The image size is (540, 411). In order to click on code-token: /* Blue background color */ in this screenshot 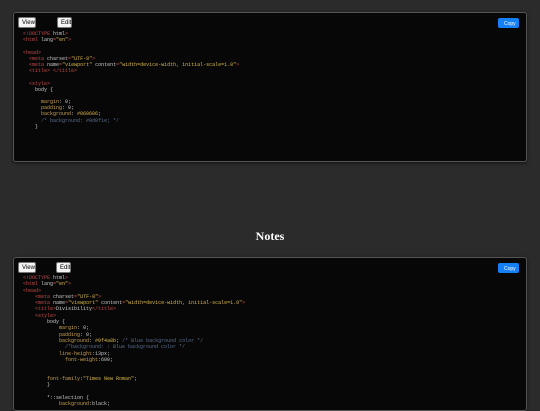, I will do `click(163, 340)`.